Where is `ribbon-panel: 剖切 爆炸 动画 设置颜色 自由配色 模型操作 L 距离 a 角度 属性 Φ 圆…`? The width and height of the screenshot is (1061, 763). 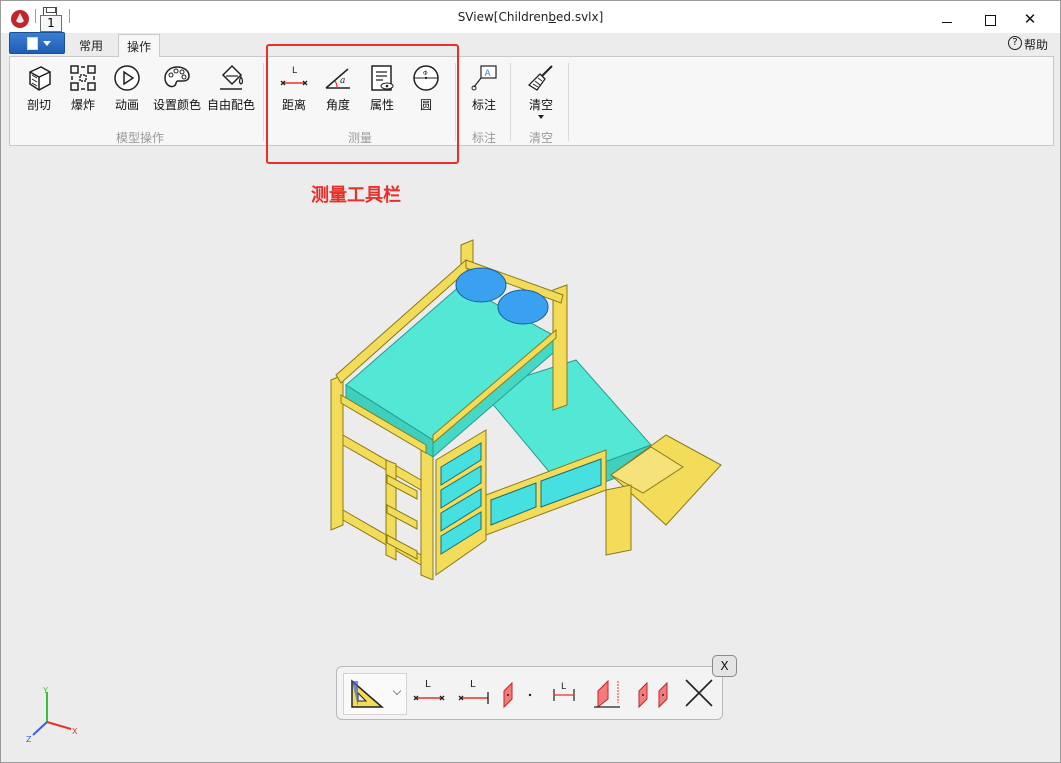 ribbon-panel: 剖切 爆炸 动画 设置颜色 自由配色 模型操作 L 距离 a 角度 属性 Φ 圆… is located at coordinates (531, 101).